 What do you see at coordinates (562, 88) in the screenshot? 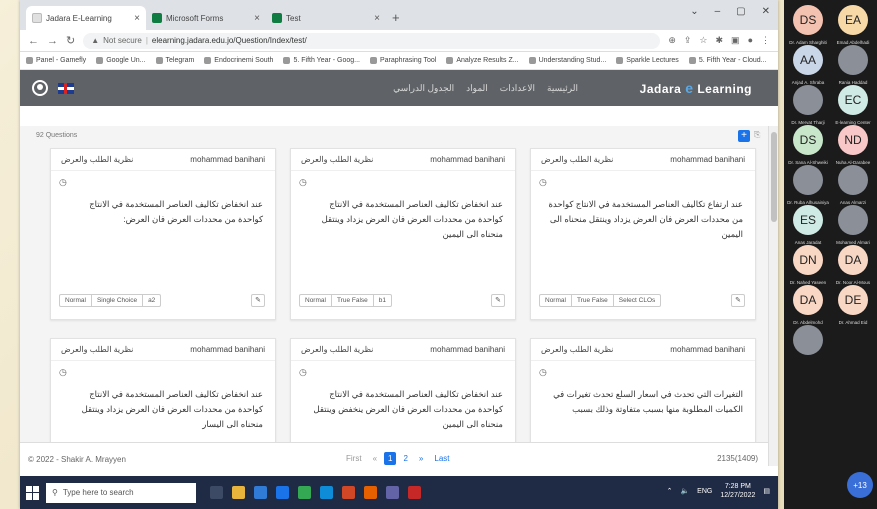
I see `nav-home: الرئيسية` at bounding box center [562, 88].